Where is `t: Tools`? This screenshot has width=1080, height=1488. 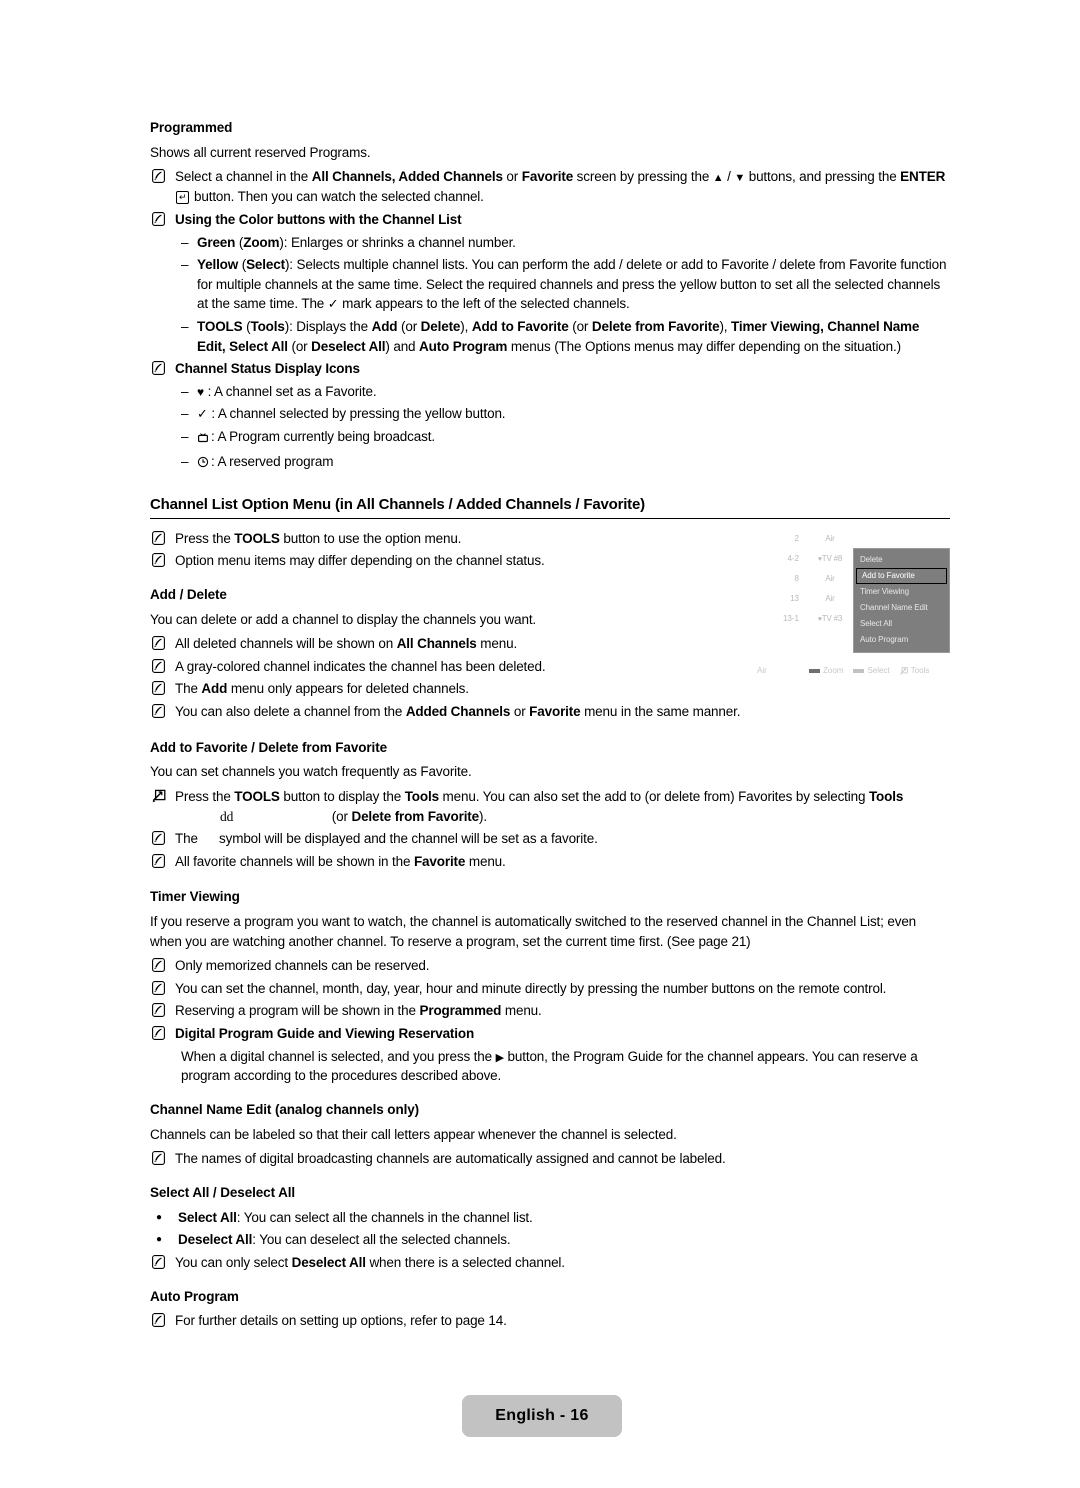 t: Tools is located at coordinates (886, 796).